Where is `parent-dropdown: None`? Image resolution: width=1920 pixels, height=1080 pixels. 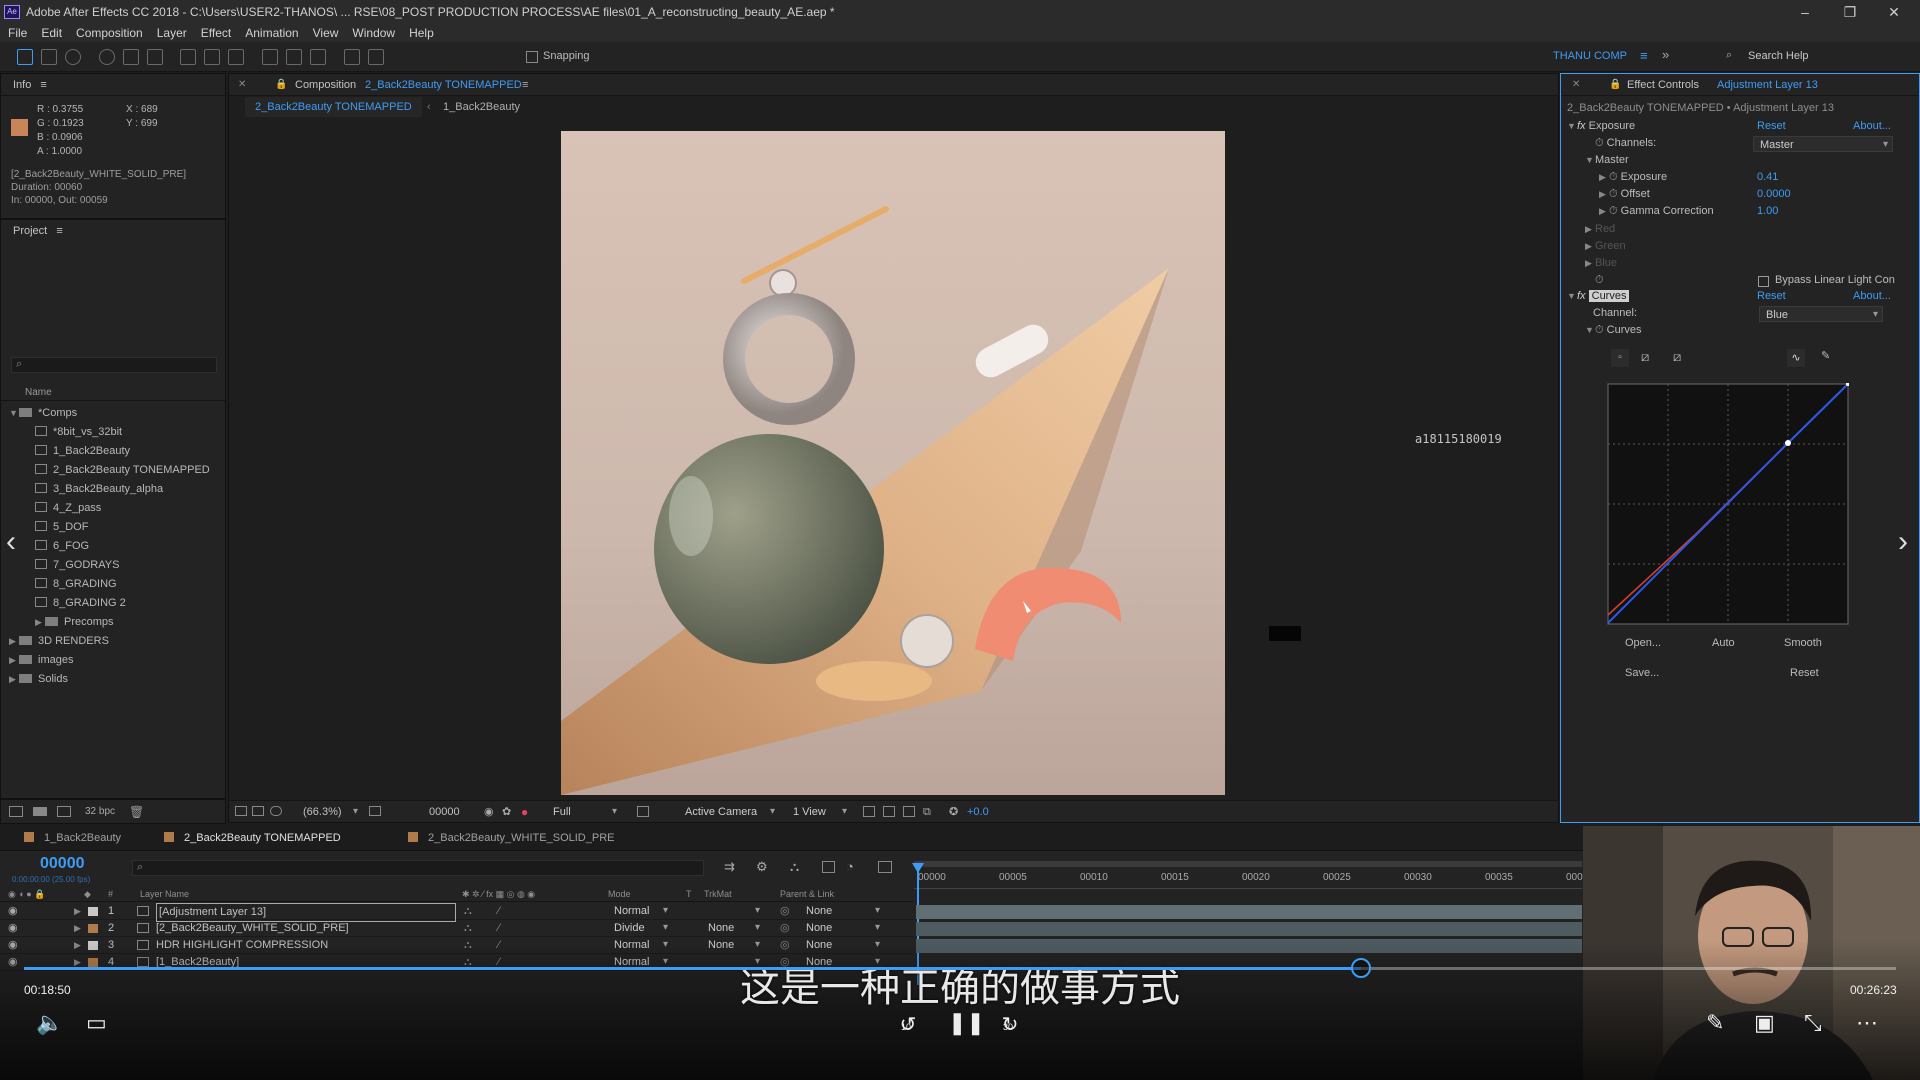
parent-dropdown: None is located at coordinates (842, 928).